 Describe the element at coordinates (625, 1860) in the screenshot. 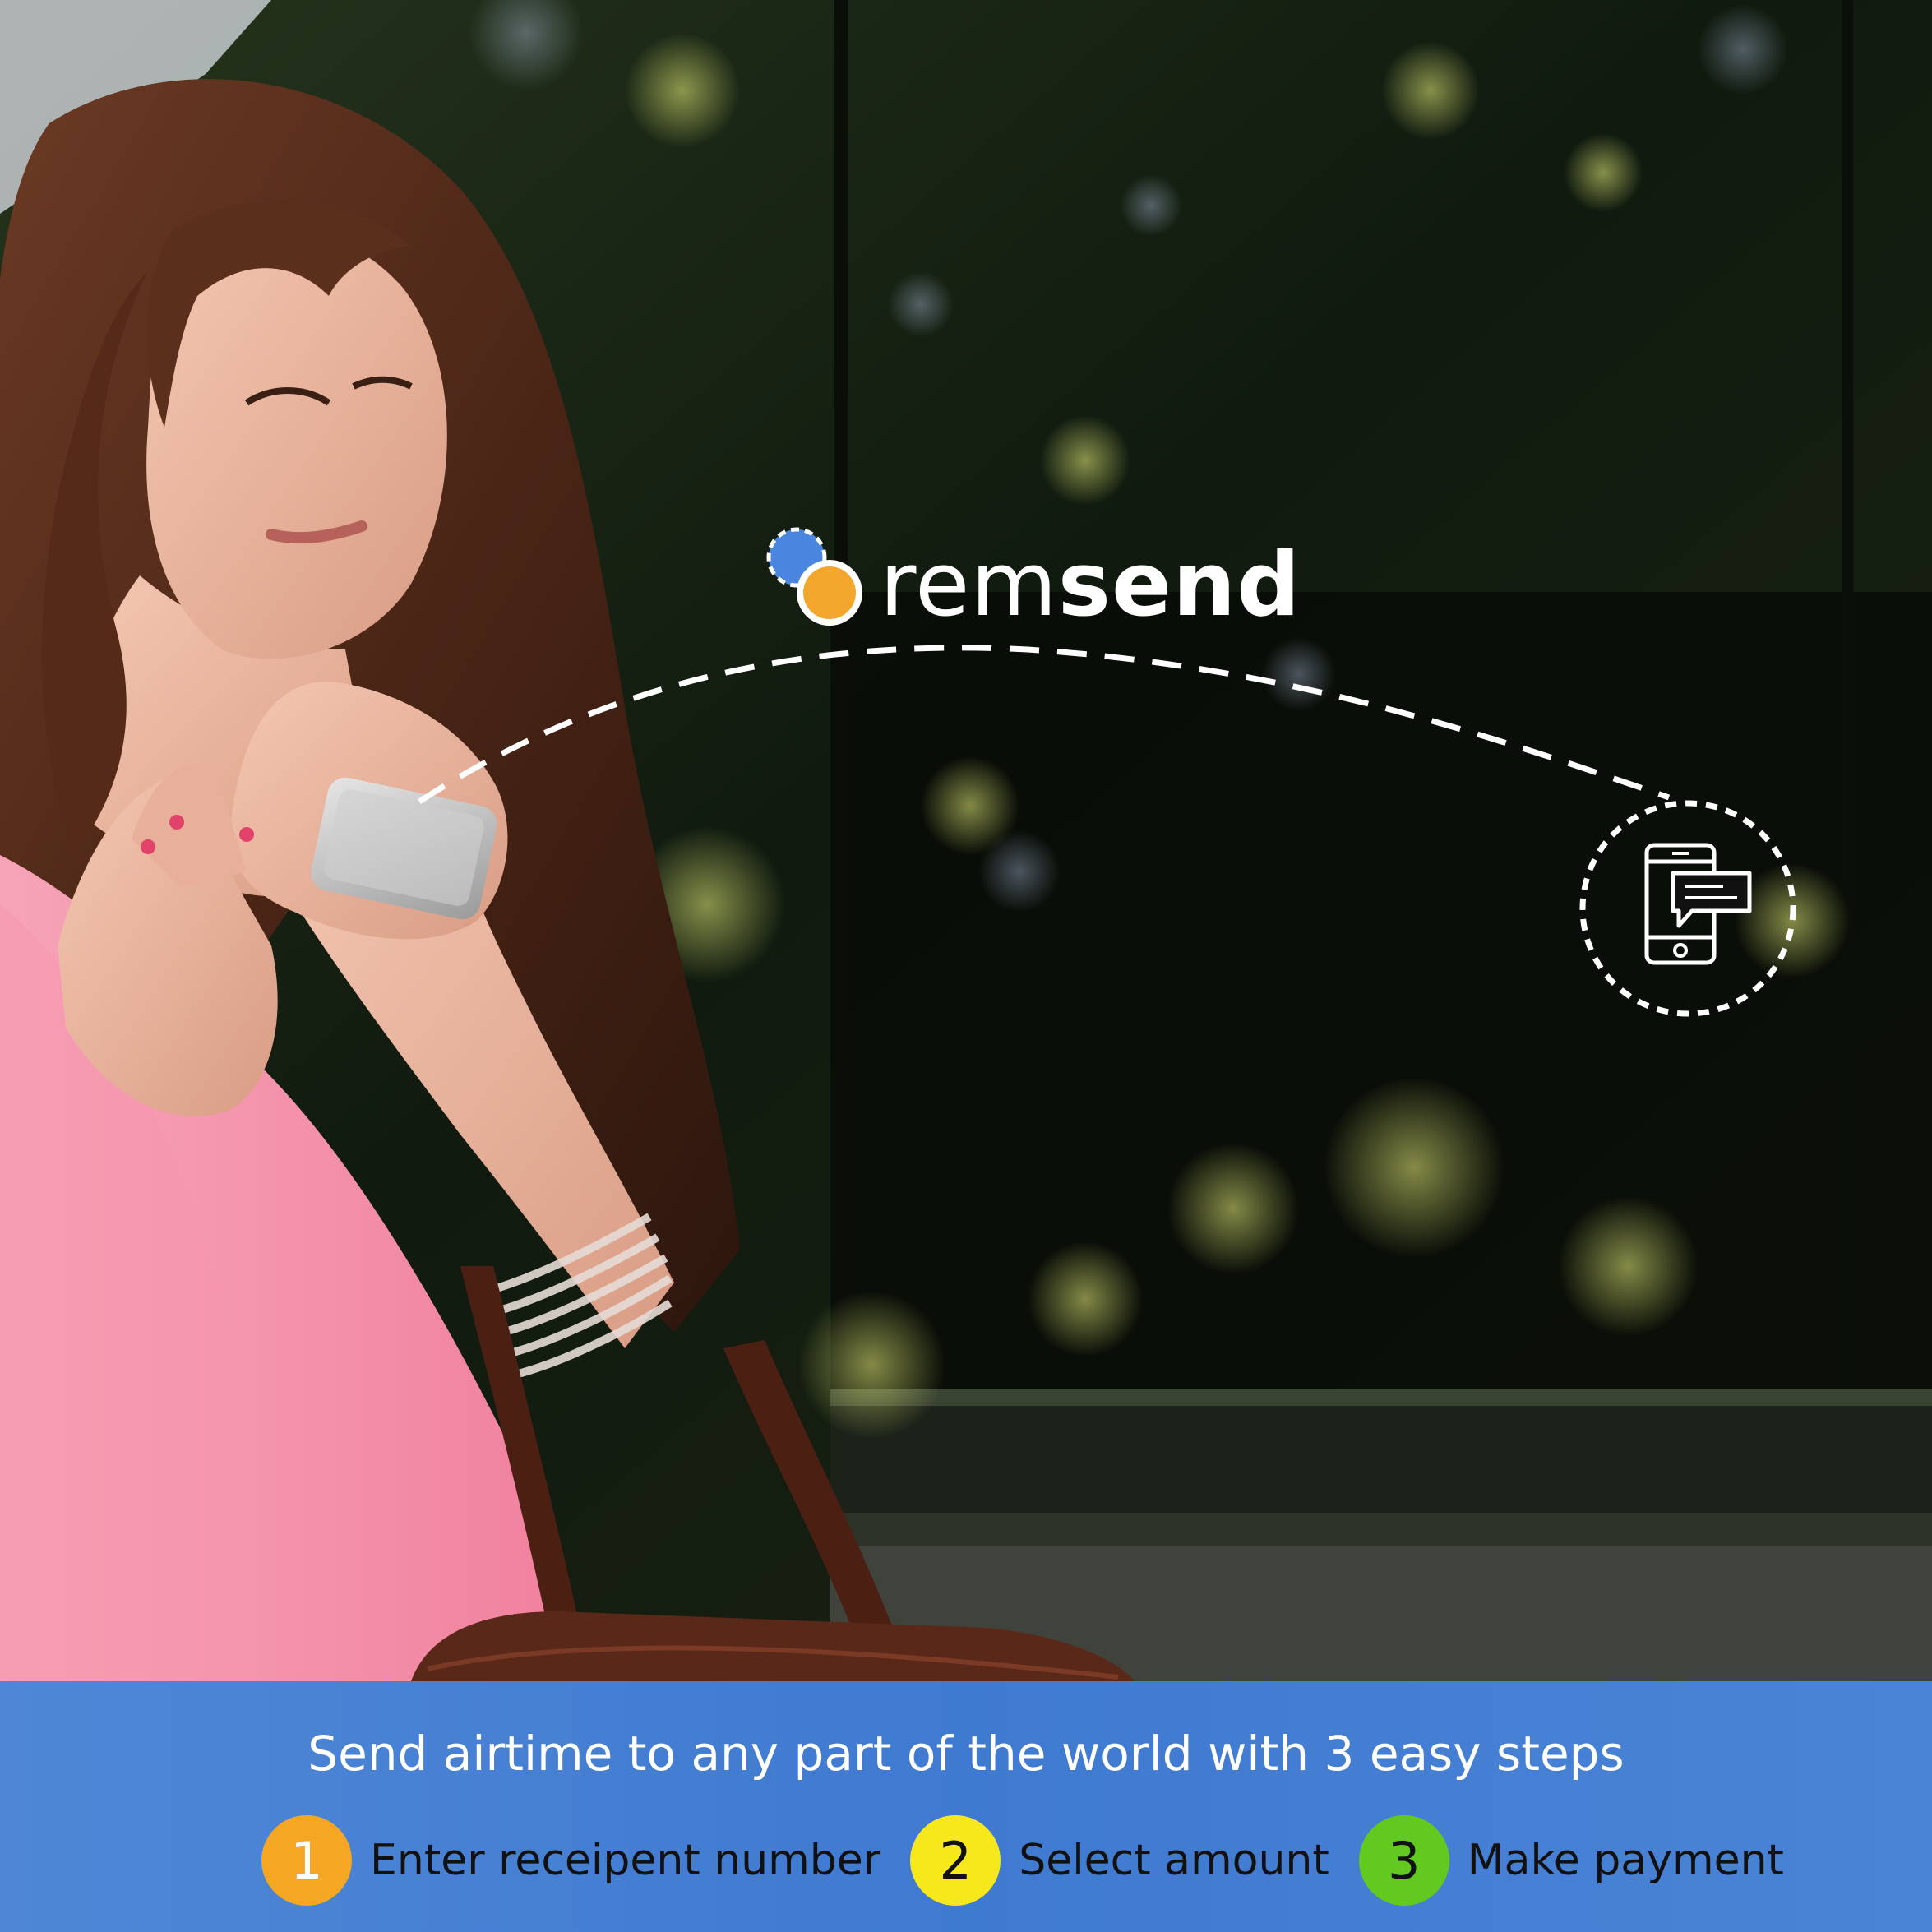

I see `step-label-1: Enter receipent number` at that location.